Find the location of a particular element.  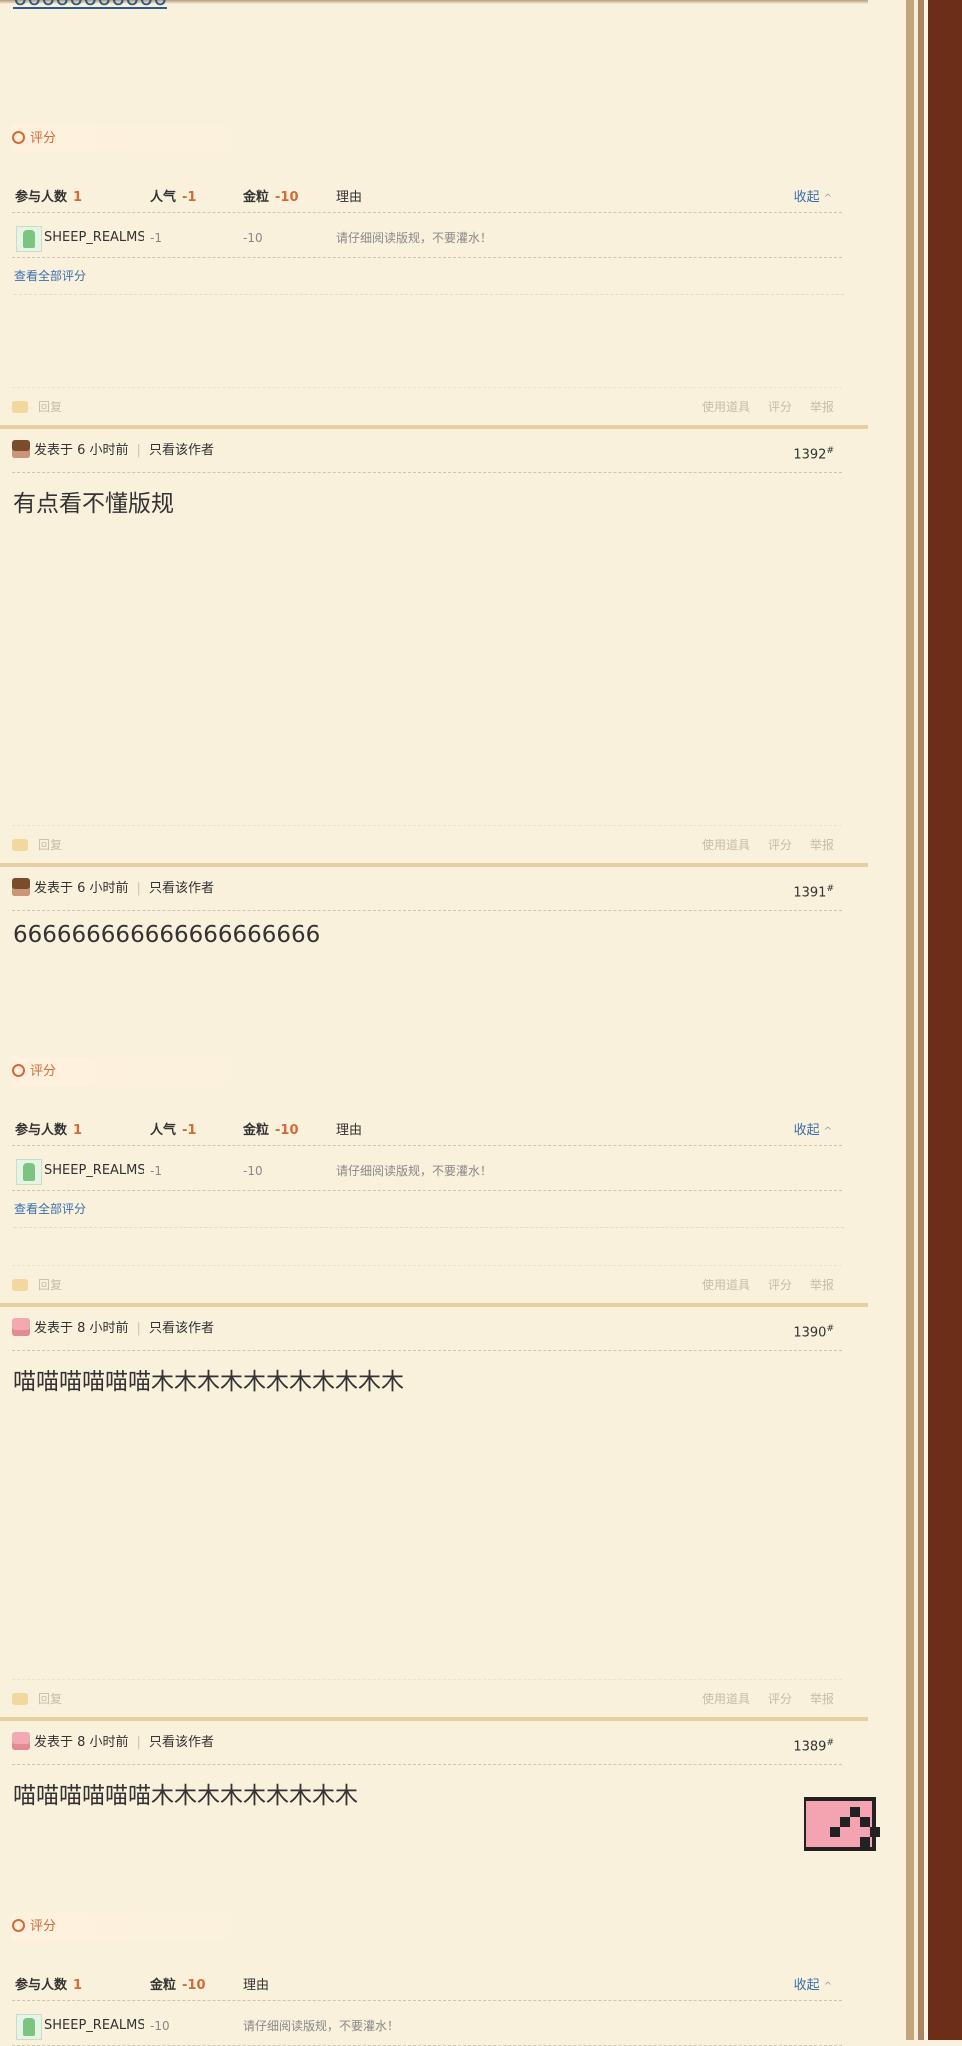

rating-header: 参与人数 1 金粒 -10 理由 收起 is located at coordinates (427, 1986).